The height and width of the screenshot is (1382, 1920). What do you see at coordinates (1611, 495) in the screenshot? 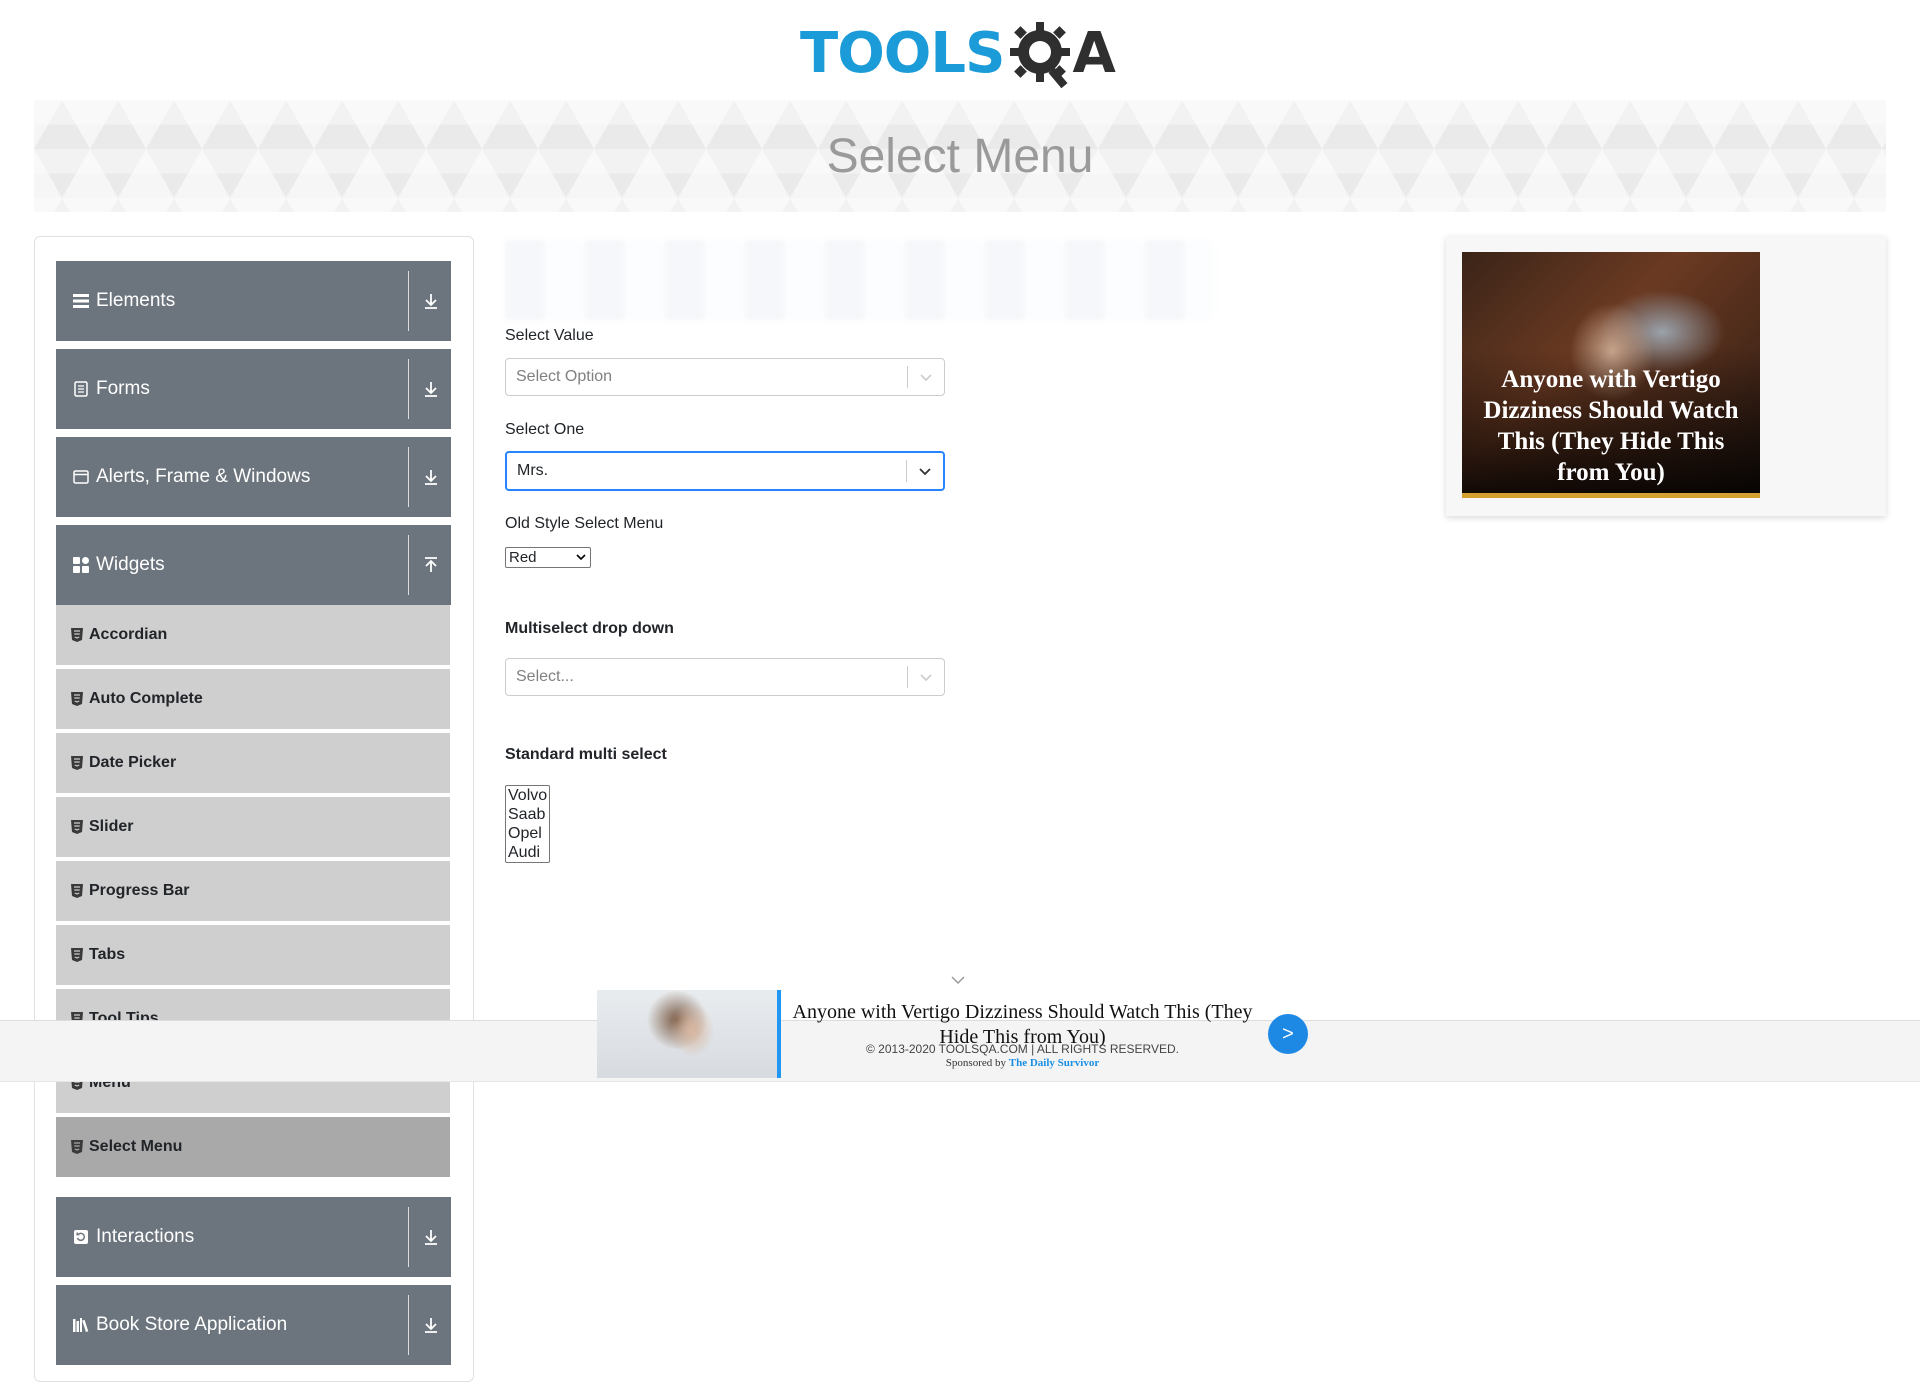
I see `ad-accent-stripe` at bounding box center [1611, 495].